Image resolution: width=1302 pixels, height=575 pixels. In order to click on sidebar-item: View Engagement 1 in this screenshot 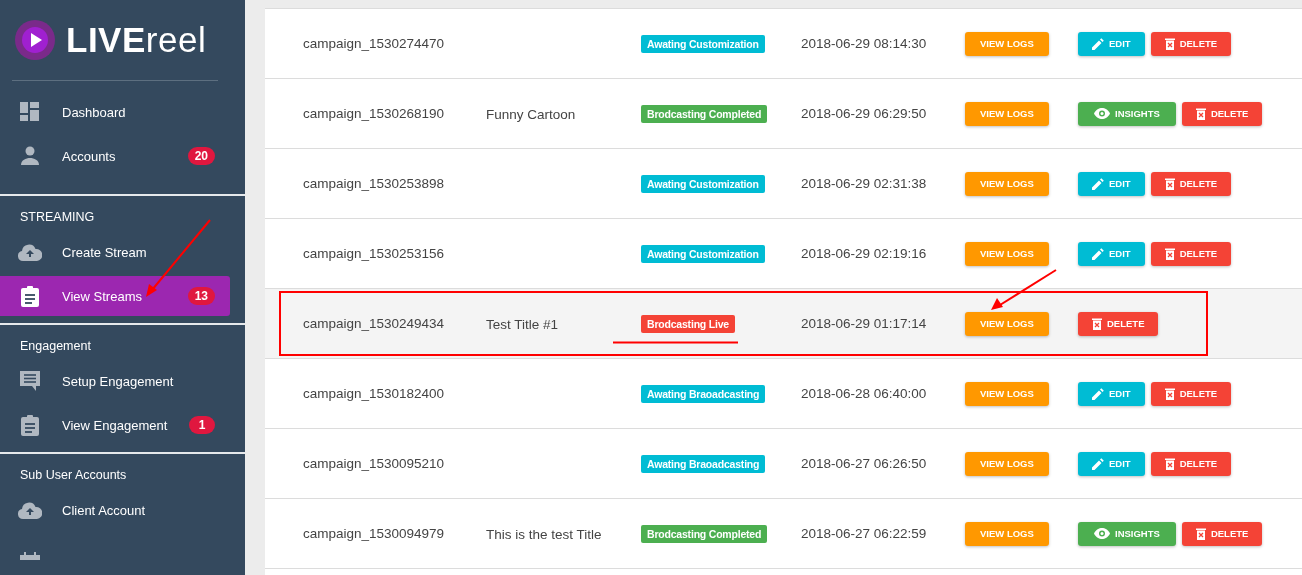, I will do `click(115, 425)`.